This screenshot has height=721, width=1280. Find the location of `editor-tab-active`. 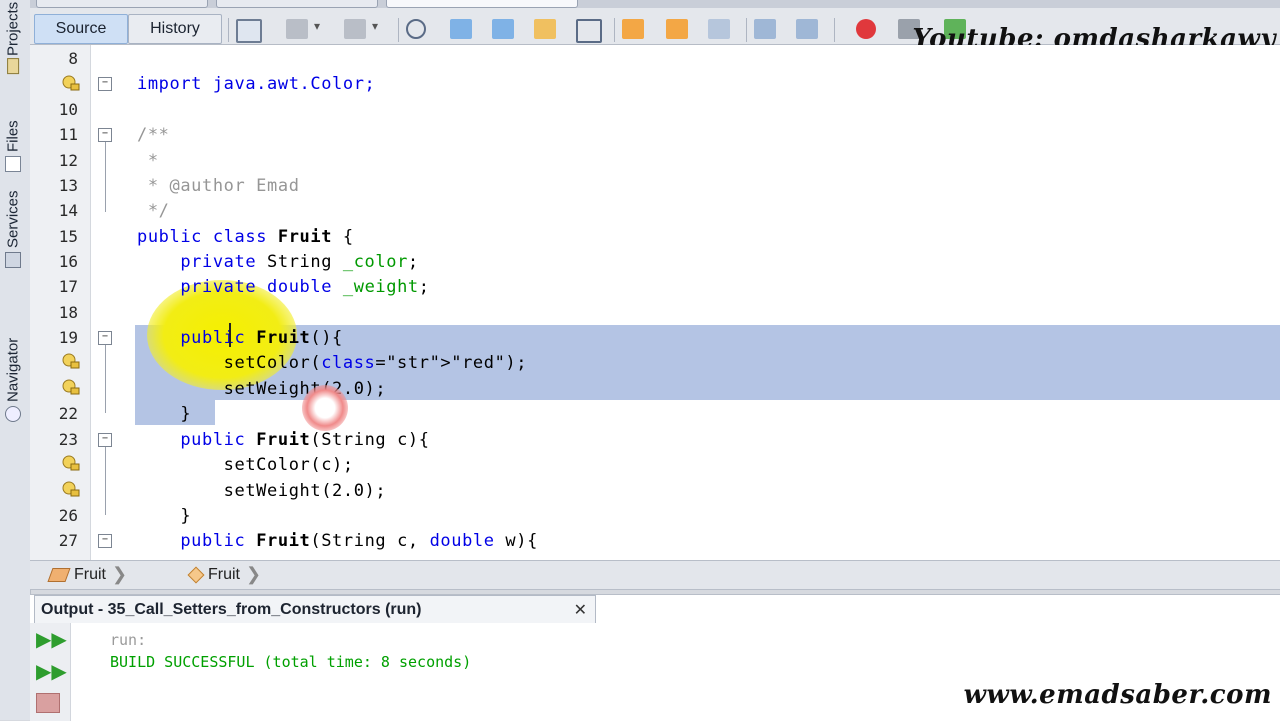

editor-tab-active is located at coordinates (482, 4).